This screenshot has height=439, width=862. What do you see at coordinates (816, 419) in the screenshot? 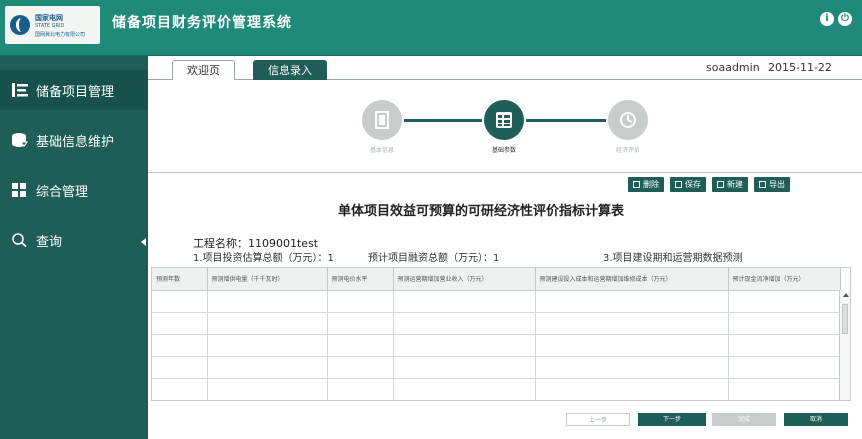
I see `cancel-button: 取消` at bounding box center [816, 419].